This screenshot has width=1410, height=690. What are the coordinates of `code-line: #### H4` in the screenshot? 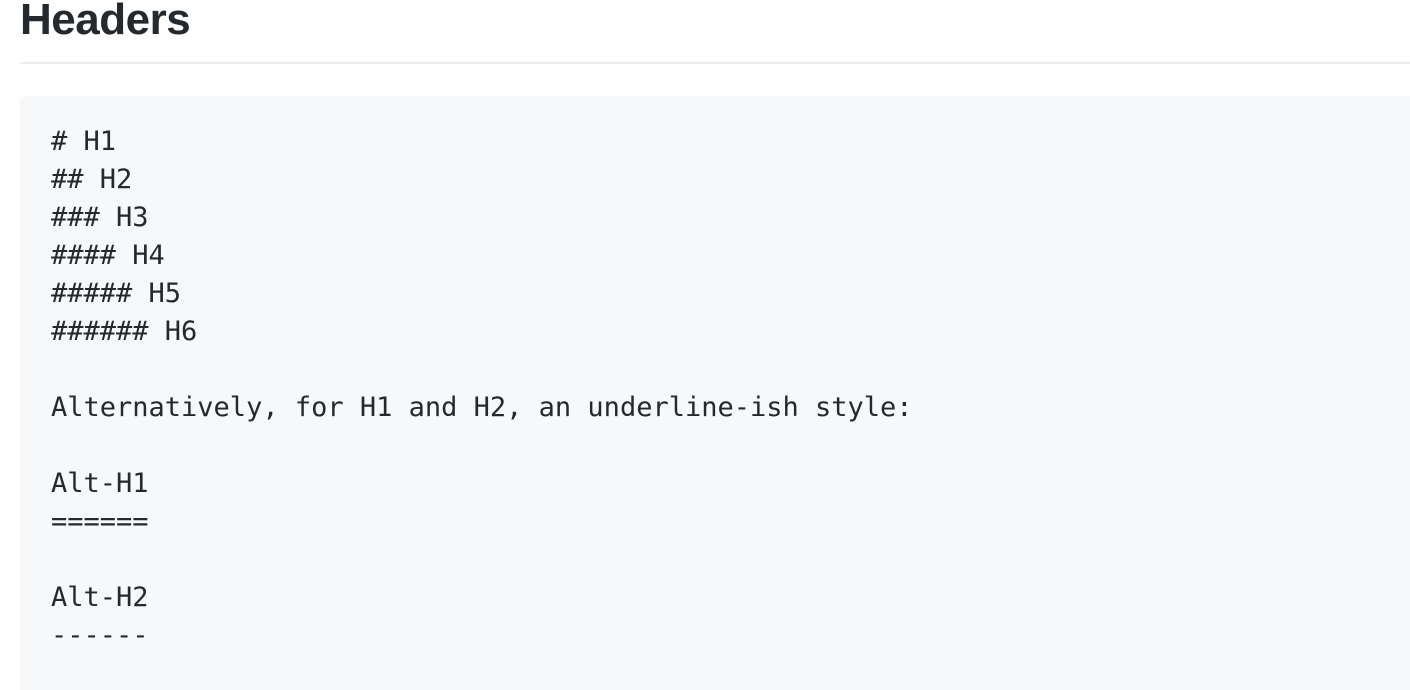 It's located at (108, 255).